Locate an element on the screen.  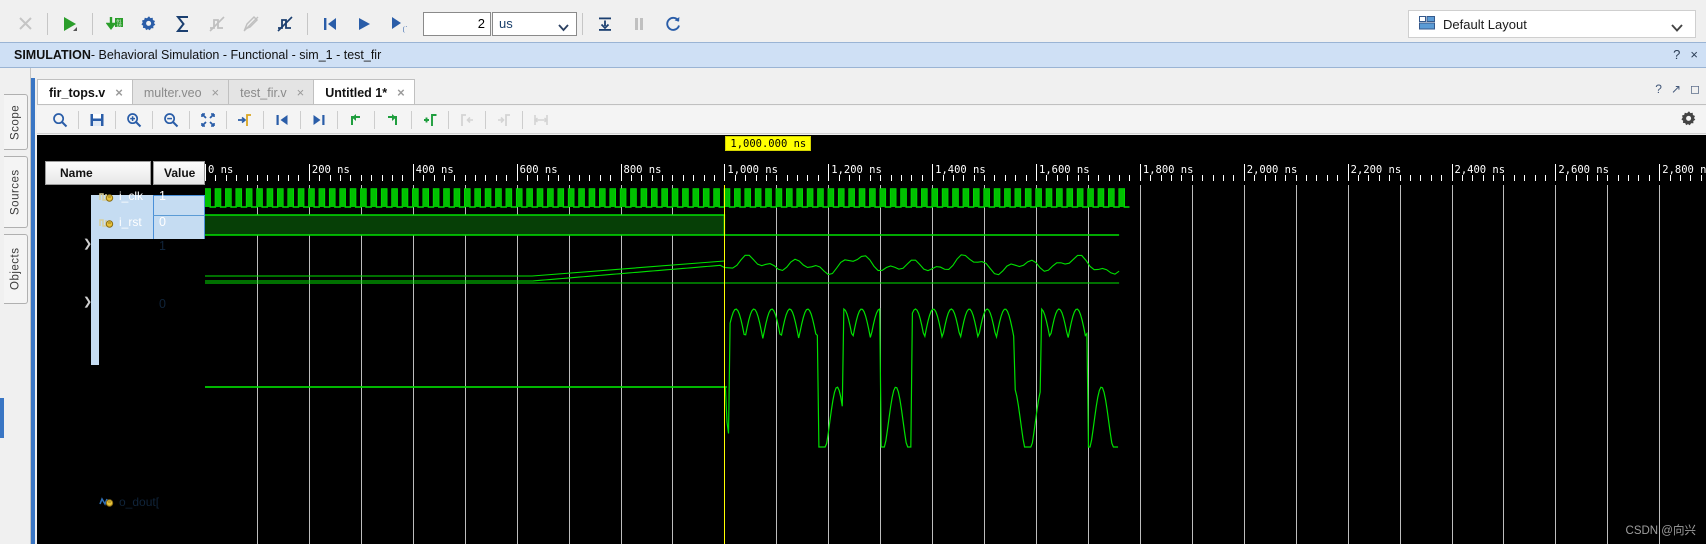
svg-text: (T) is located at coordinates (404, 29).